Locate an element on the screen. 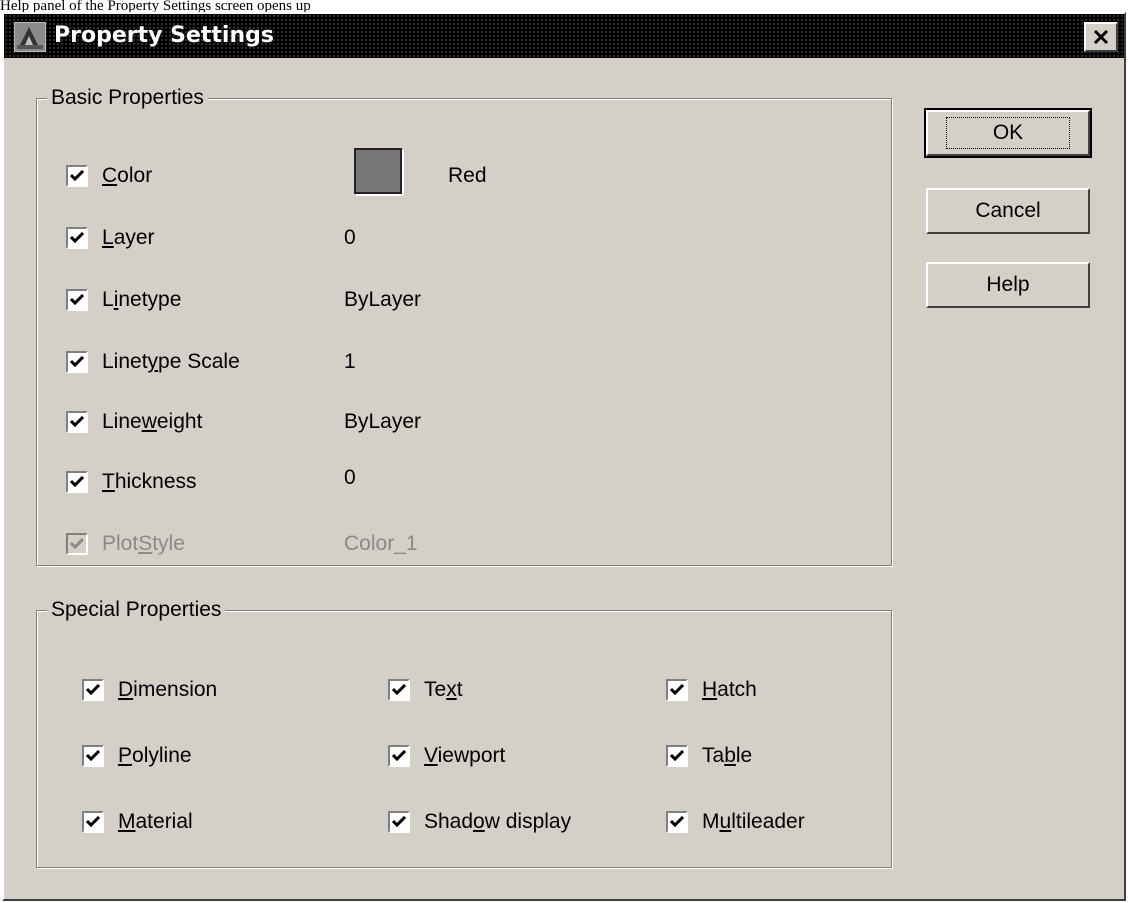 The width and height of the screenshot is (1128, 903). color-checkbox is located at coordinates (77, 176).